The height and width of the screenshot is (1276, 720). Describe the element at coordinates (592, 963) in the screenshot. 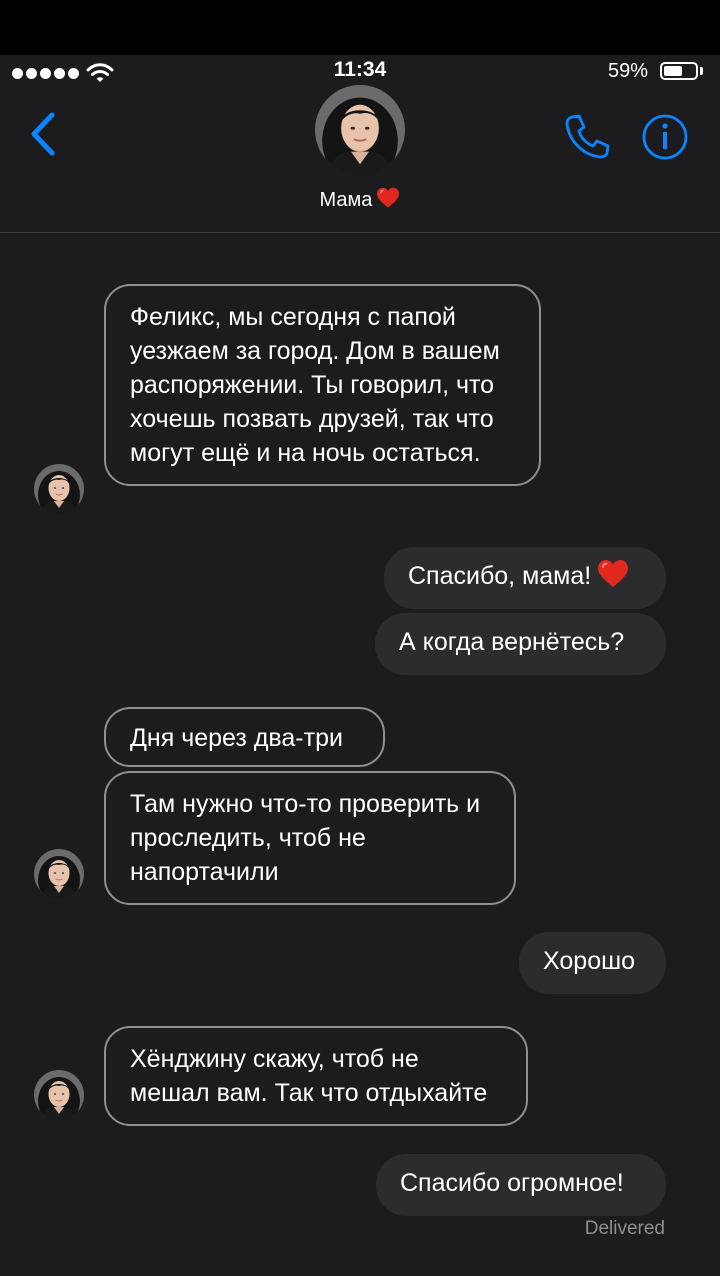

I see `message-outgoing: Хорошо` at that location.